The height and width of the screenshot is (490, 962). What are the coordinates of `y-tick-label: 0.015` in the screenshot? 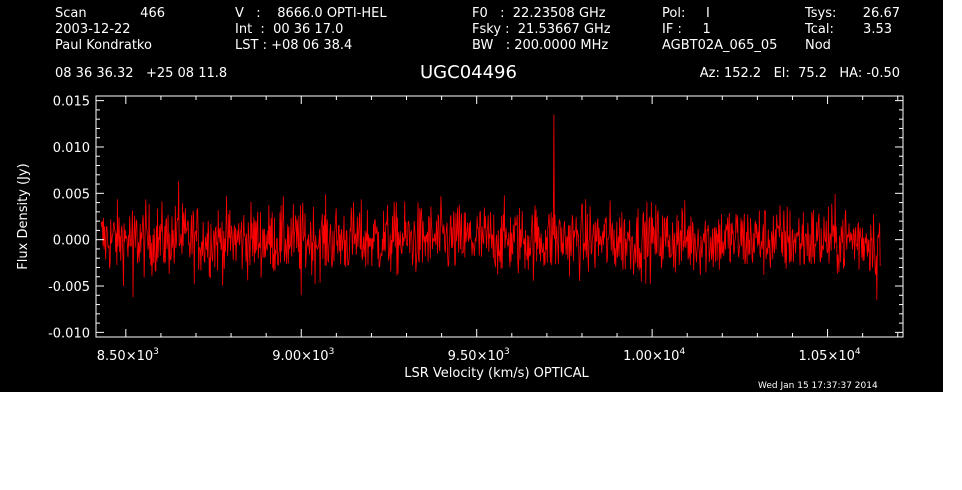 It's located at (71, 102).